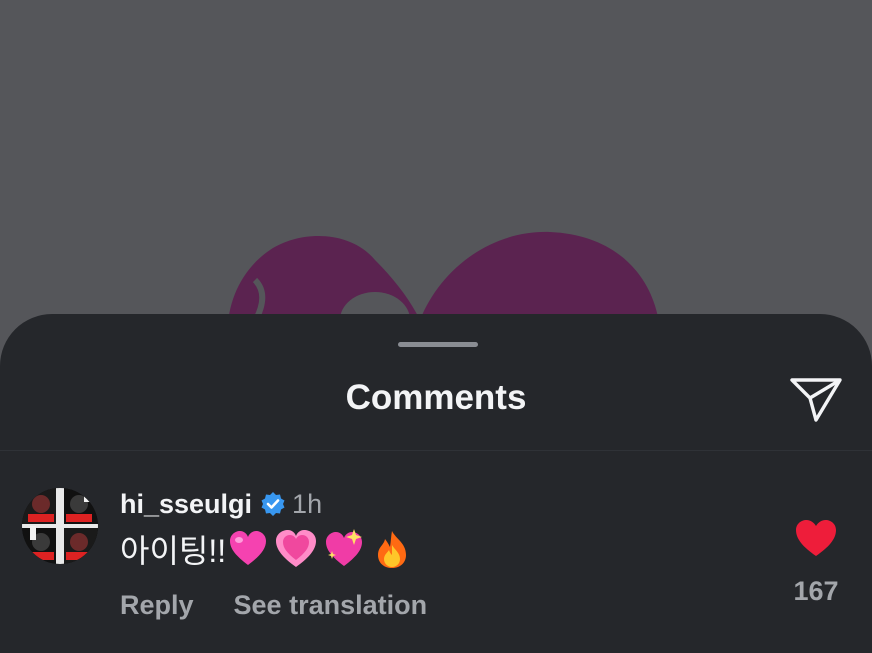  I want to click on comment-body: 아이팅!!, so click(266, 549).